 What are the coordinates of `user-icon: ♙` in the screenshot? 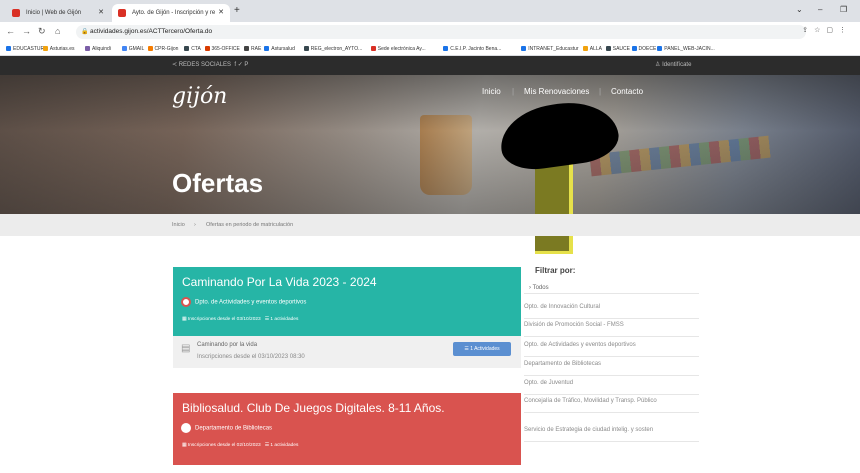 It's located at (658, 65).